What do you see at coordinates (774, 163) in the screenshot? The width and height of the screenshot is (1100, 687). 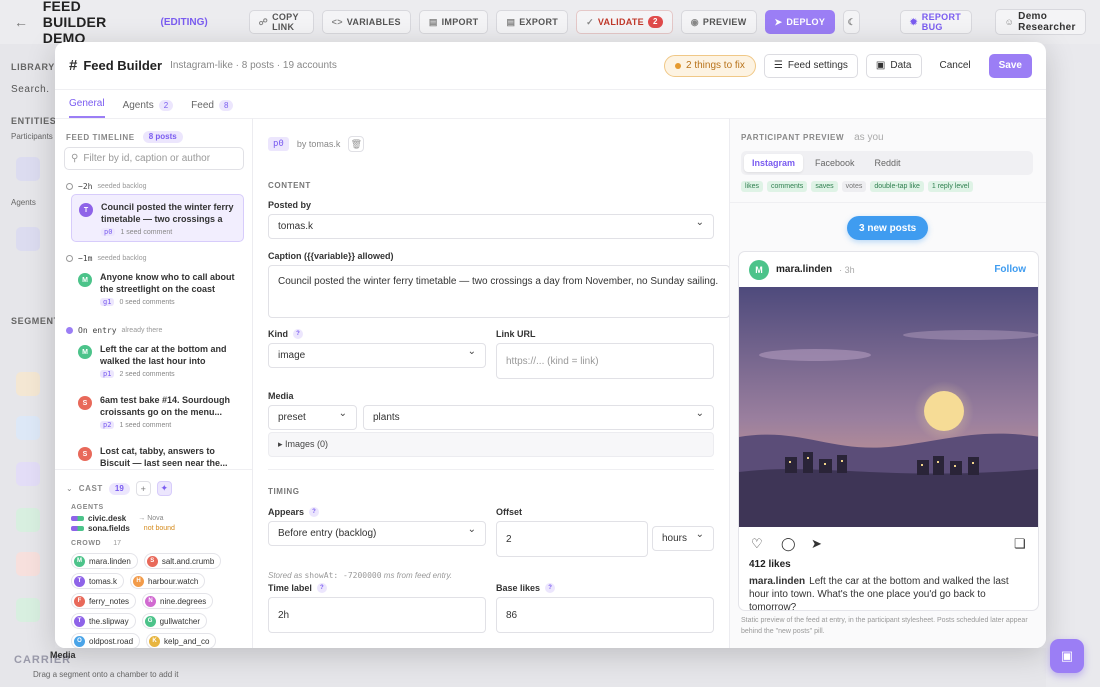 I see `tab-instagram: Instagram` at bounding box center [774, 163].